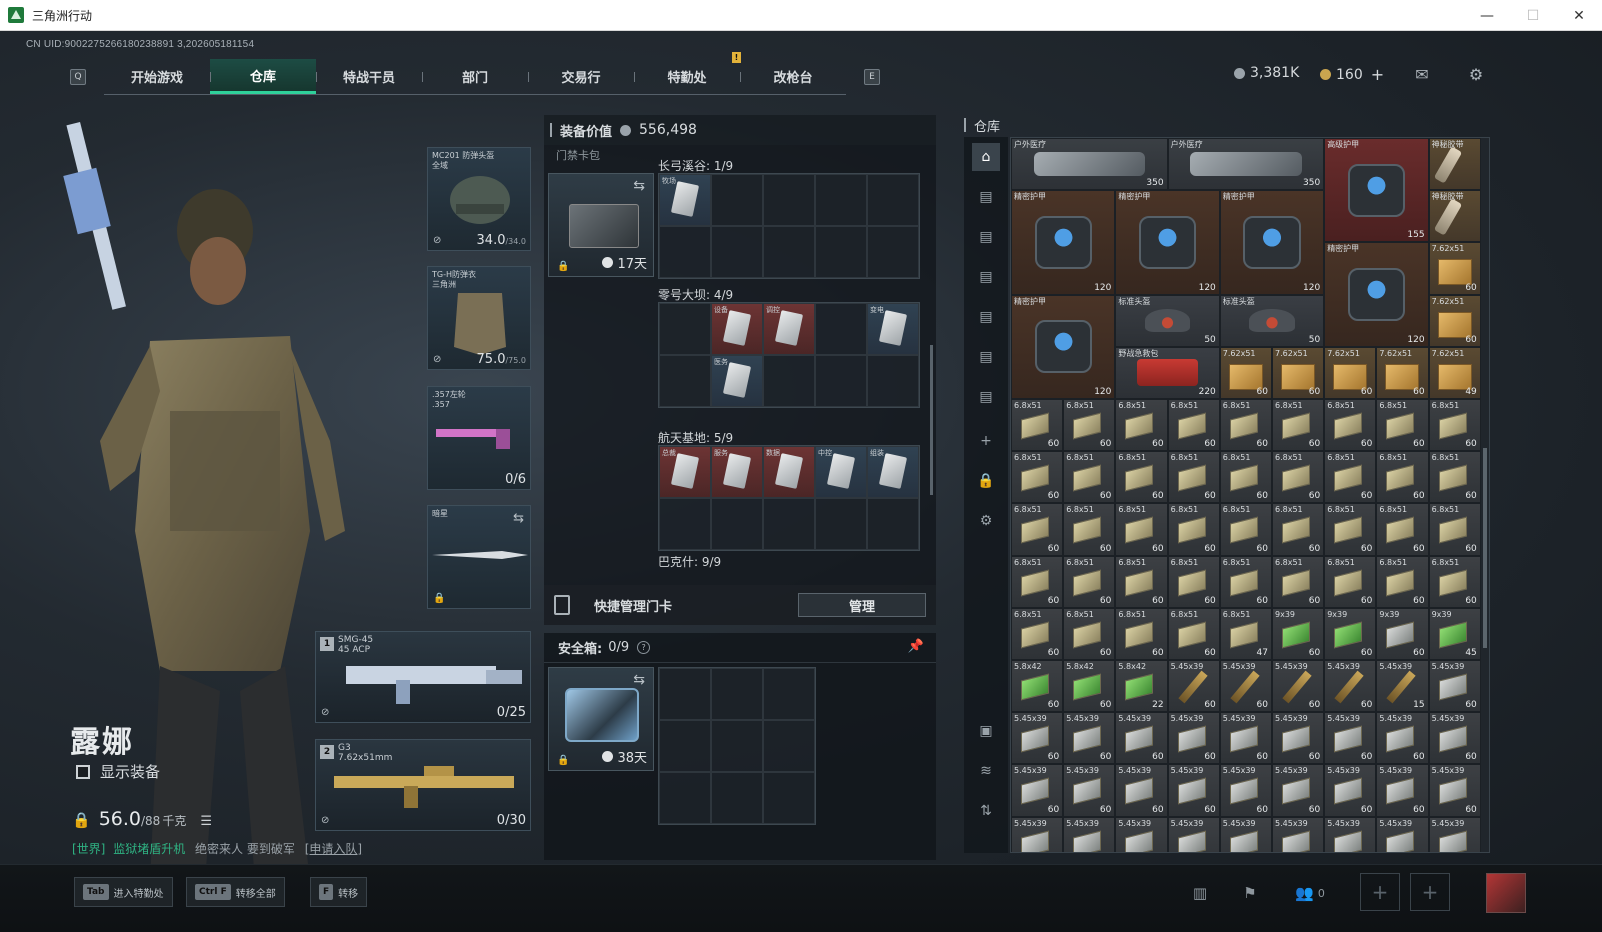 The width and height of the screenshot is (1602, 932). Describe the element at coordinates (986, 811) in the screenshot. I see `sort-icon: ⇅` at that location.